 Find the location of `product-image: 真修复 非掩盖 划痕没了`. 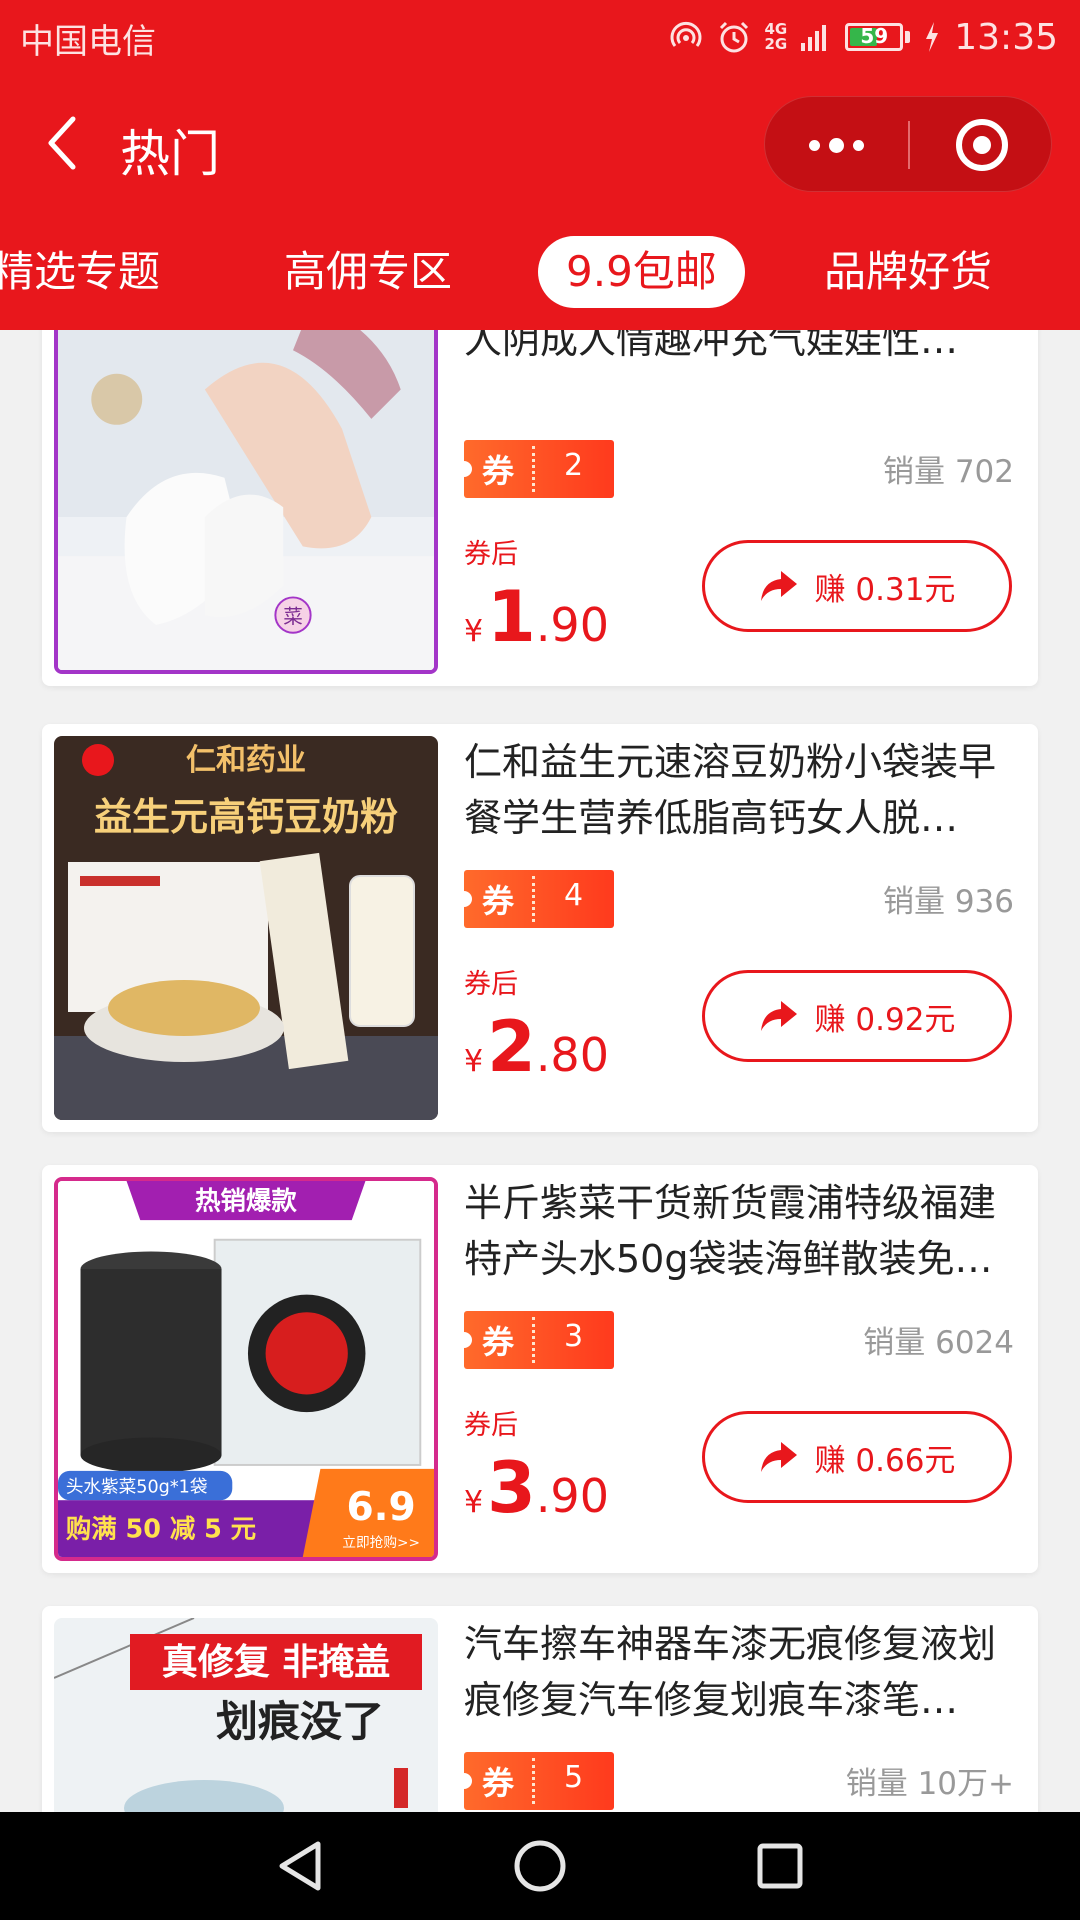

product-image: 真修复 非掩盖 划痕没了 is located at coordinates (246, 1715).